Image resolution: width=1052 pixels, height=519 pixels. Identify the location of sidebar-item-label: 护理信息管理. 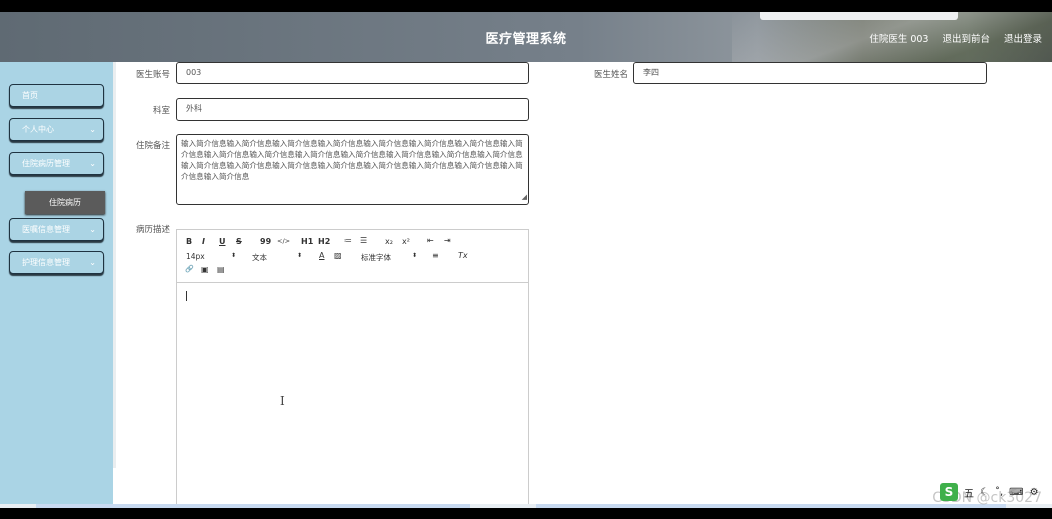
(46, 262).